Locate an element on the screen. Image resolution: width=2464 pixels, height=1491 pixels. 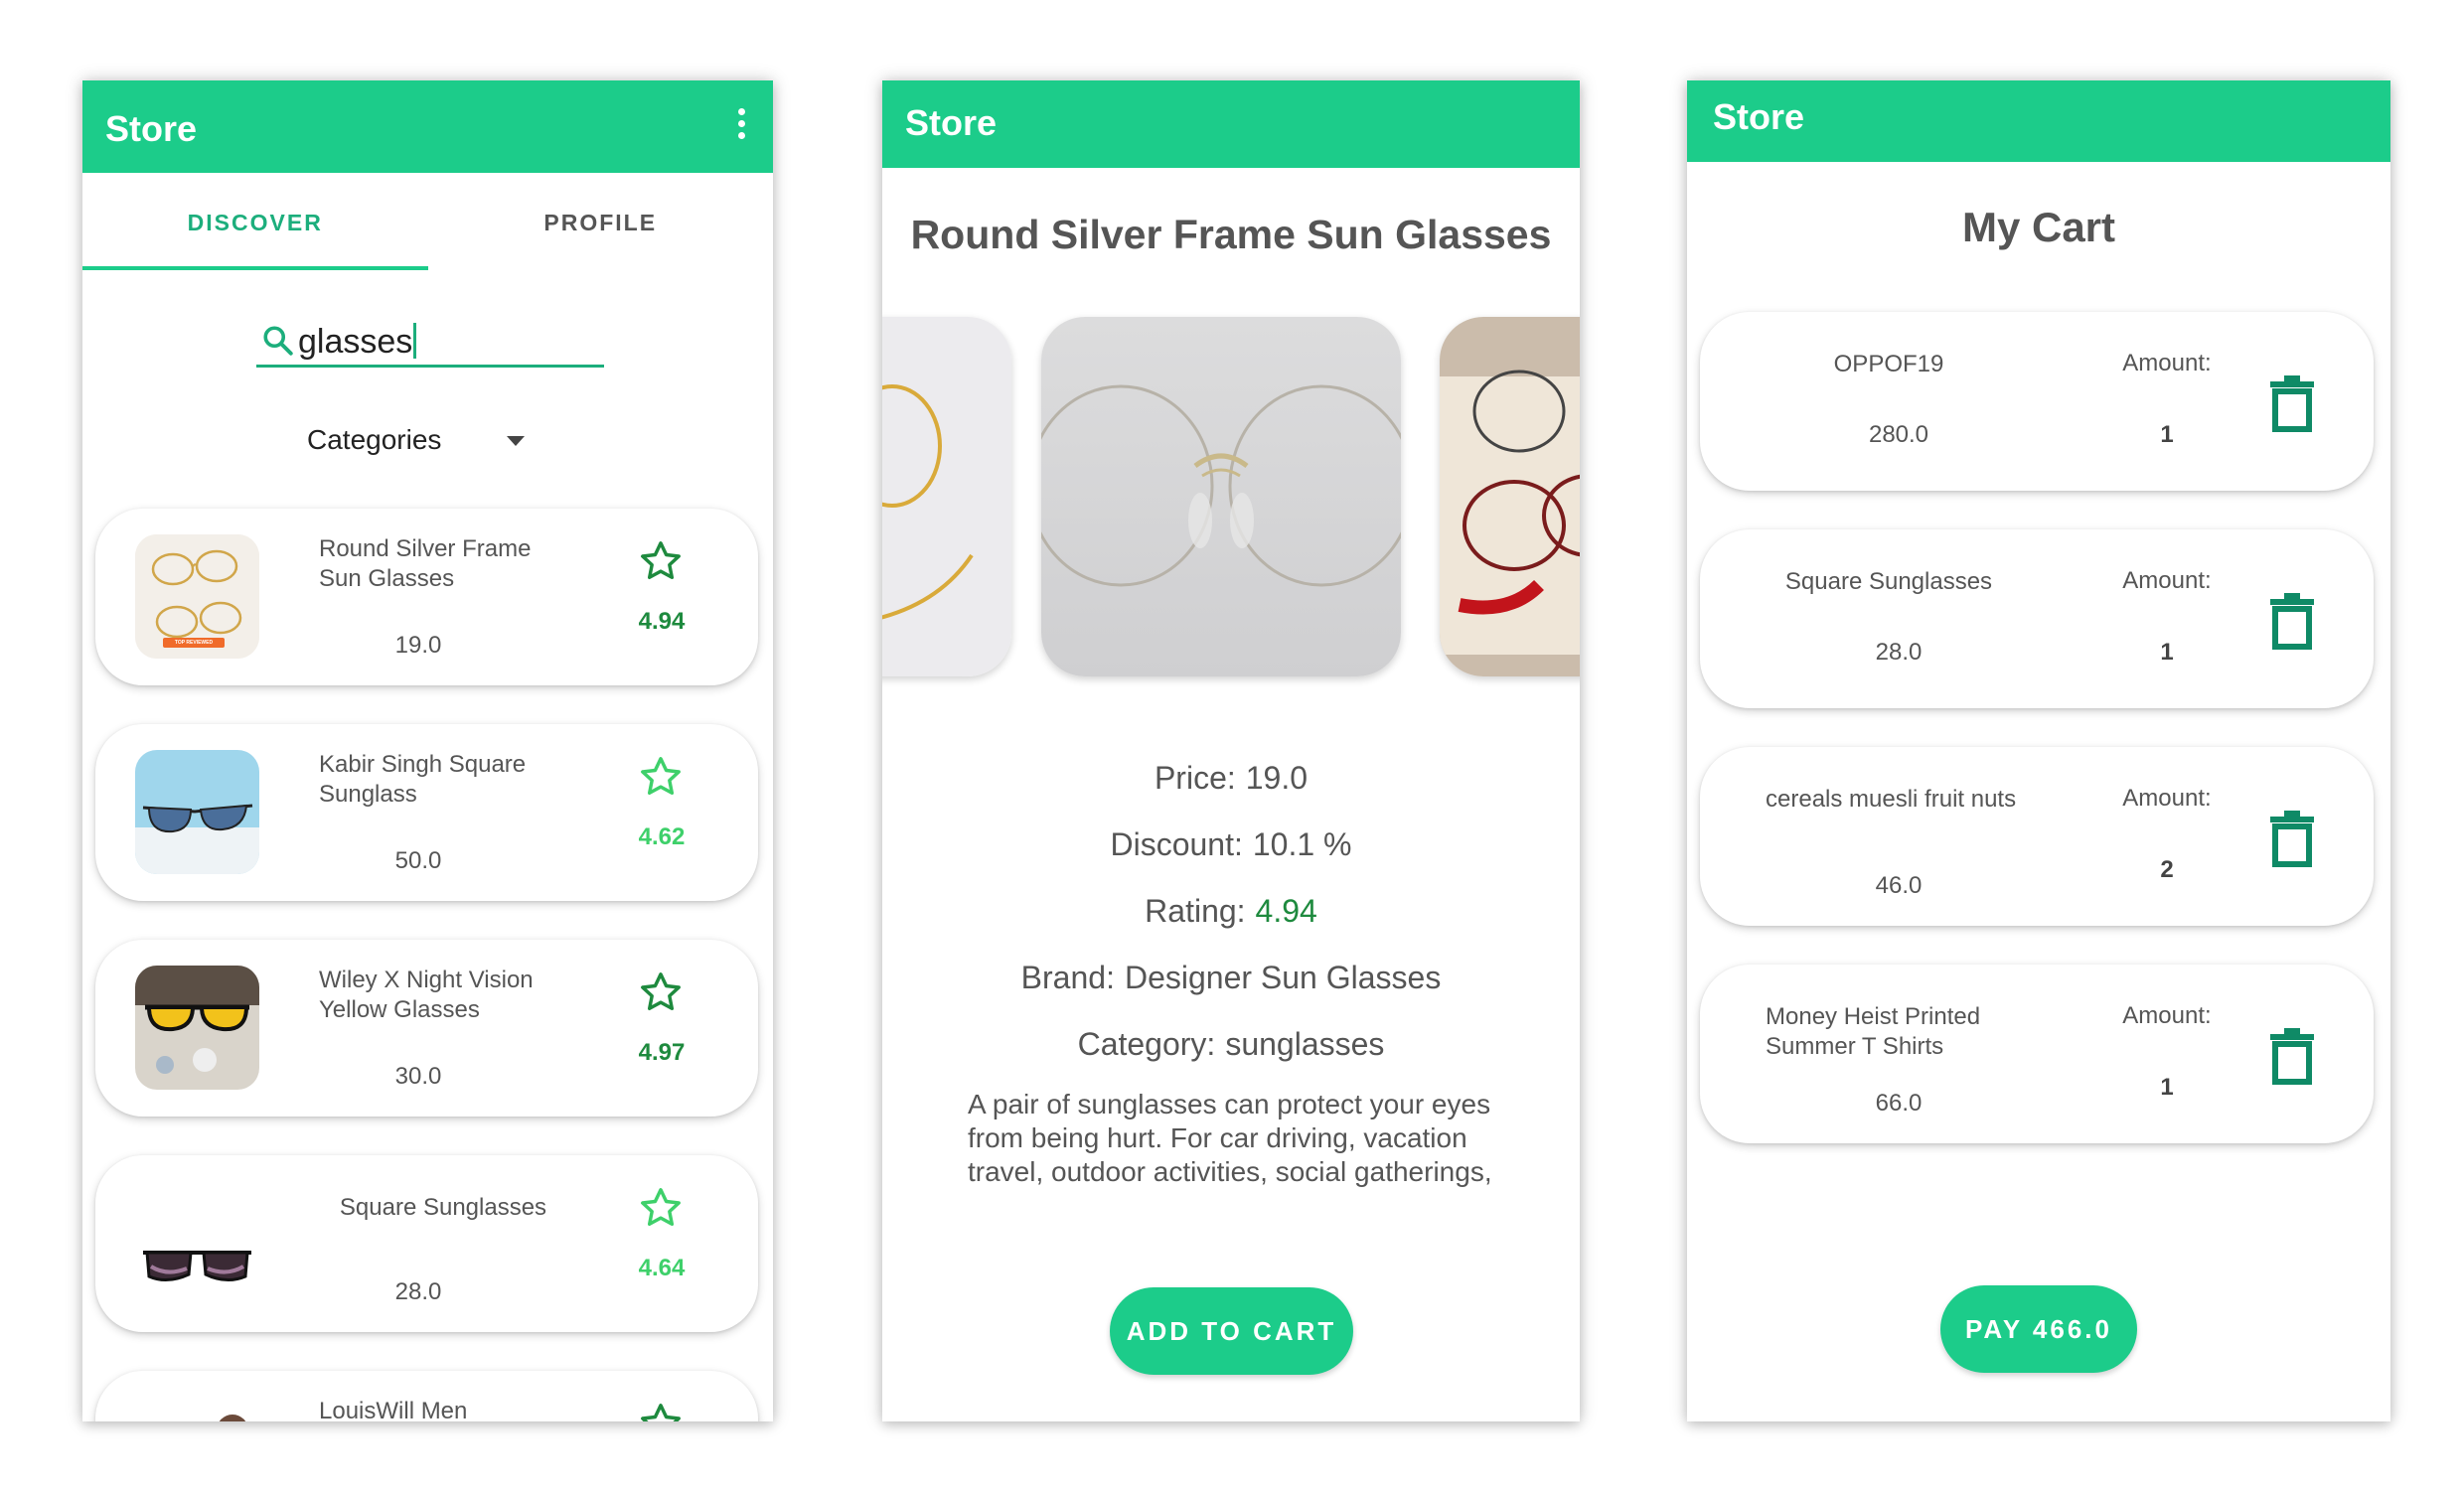
search-value: glasses is located at coordinates (355, 342).